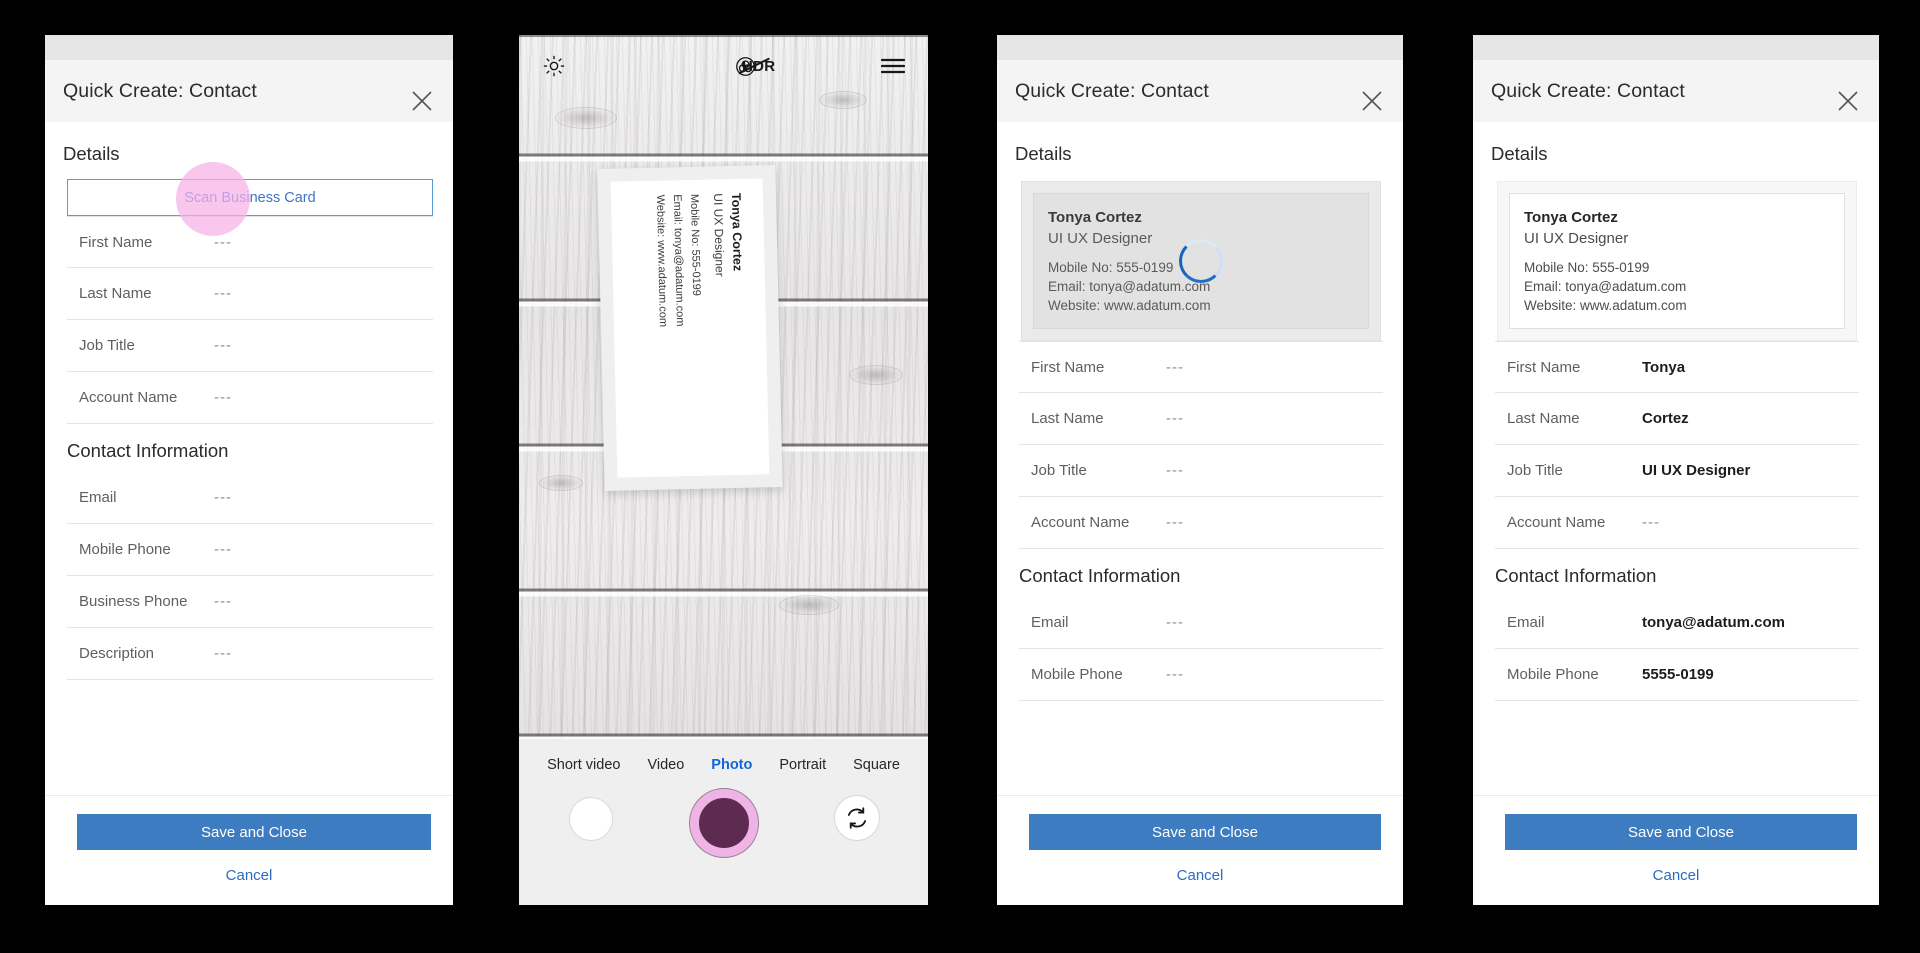 The image size is (1920, 953). Describe the element at coordinates (731, 765) in the screenshot. I see `mode-photo: Photo` at that location.